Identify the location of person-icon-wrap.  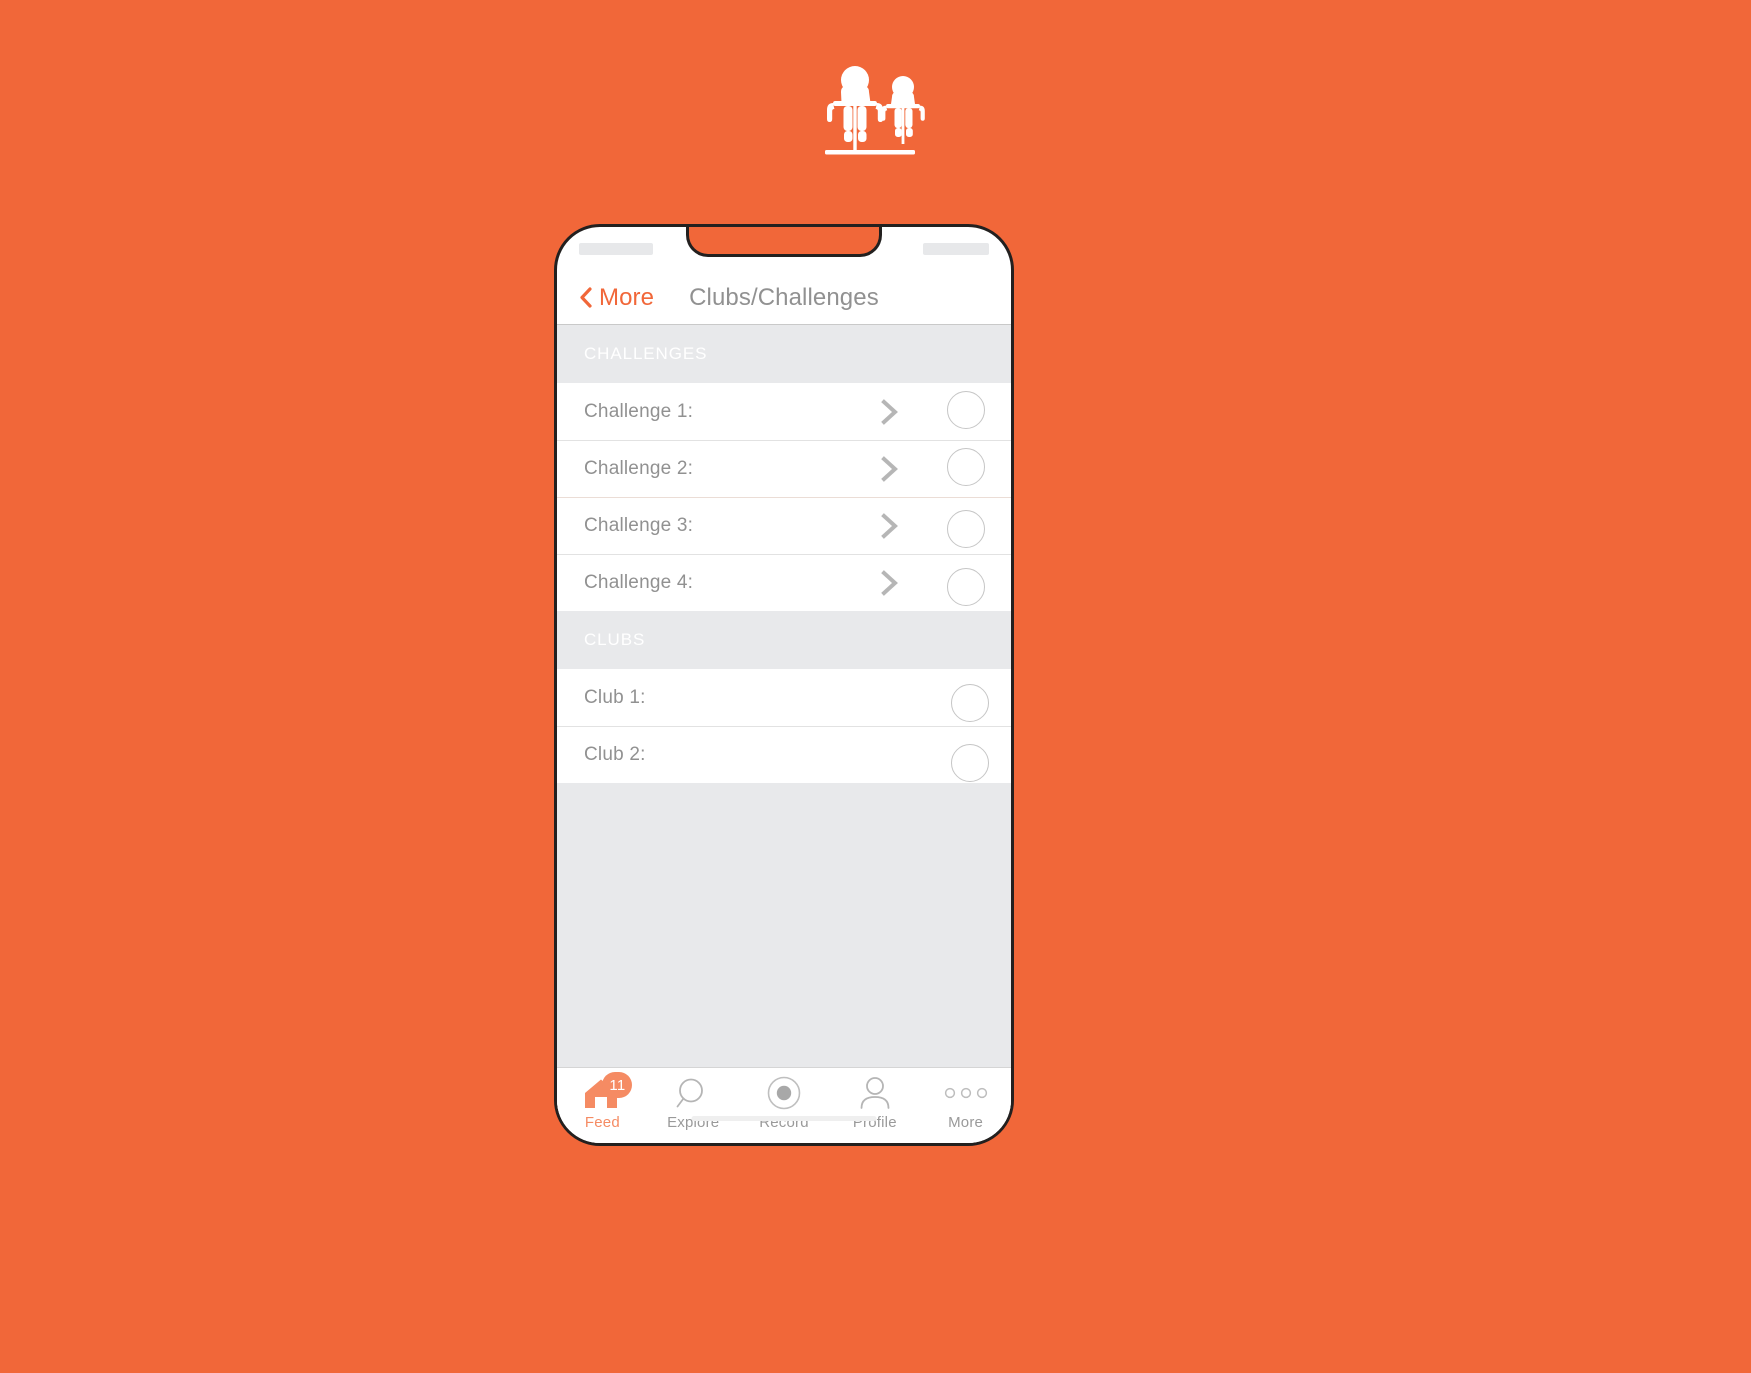
(875, 1093).